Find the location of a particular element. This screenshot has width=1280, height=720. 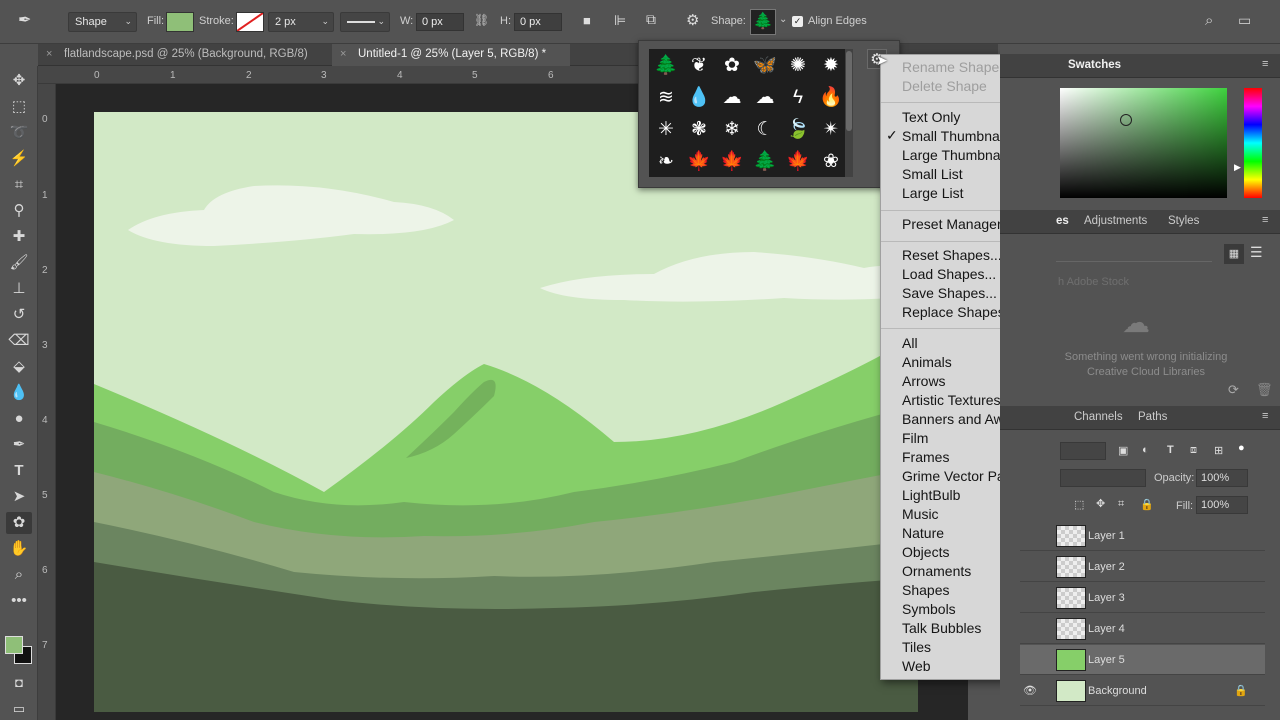

menu-item-set: All is located at coordinates (910, 343).